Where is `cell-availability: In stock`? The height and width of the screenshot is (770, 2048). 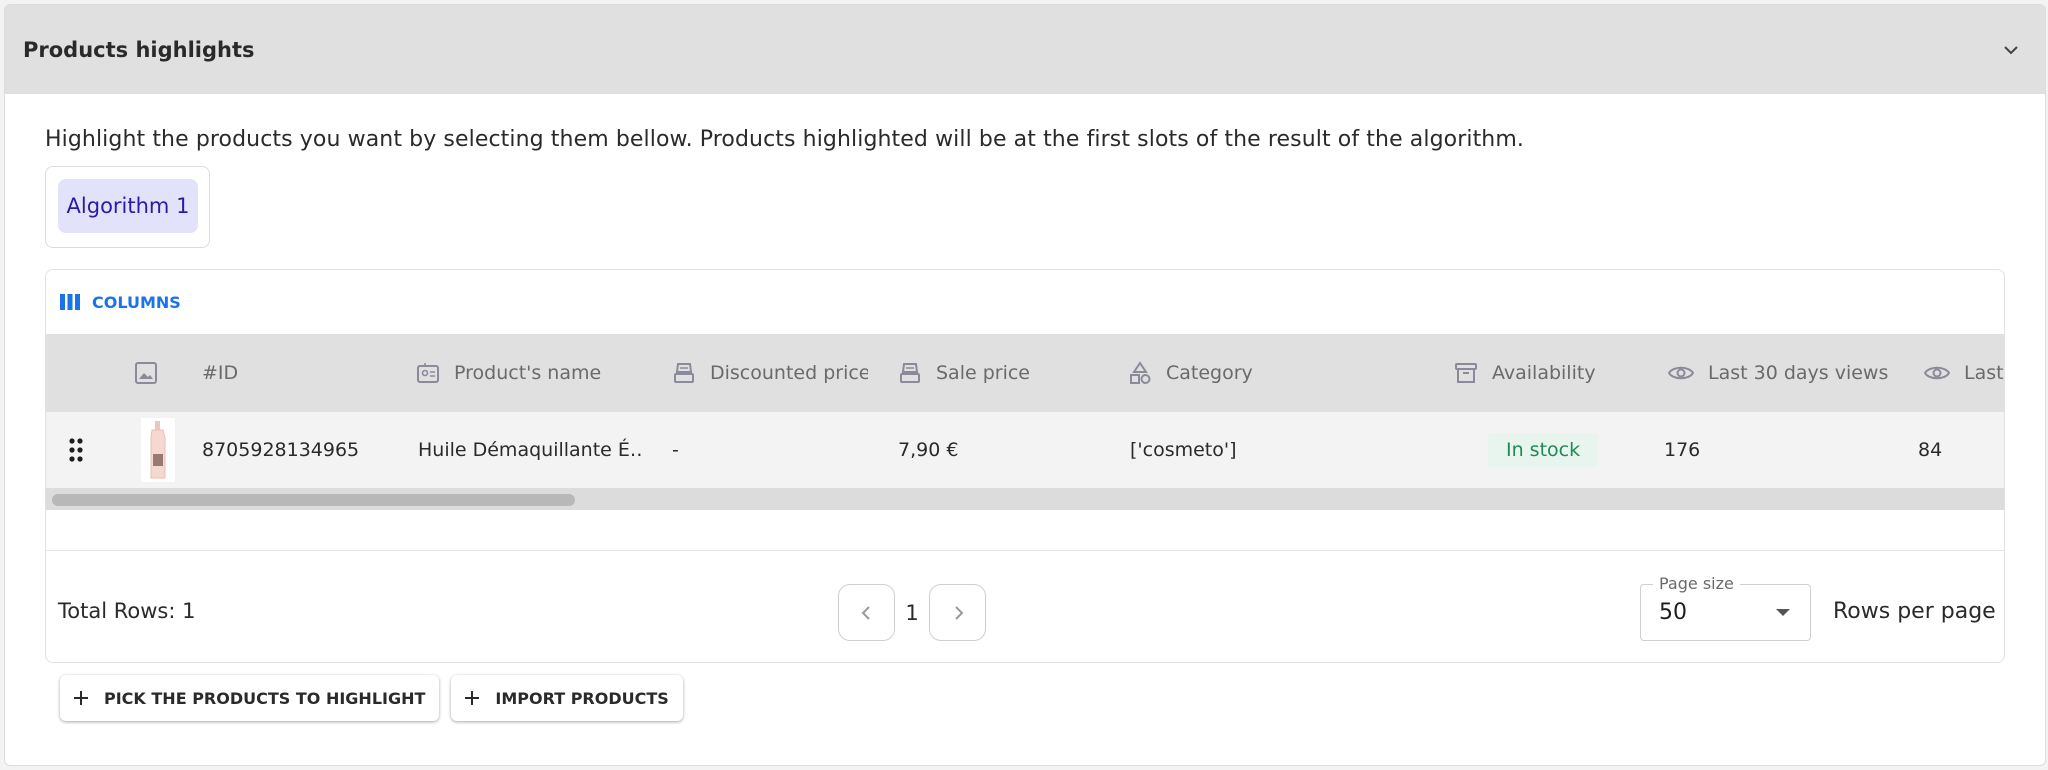 cell-availability: In stock is located at coordinates (1568, 450).